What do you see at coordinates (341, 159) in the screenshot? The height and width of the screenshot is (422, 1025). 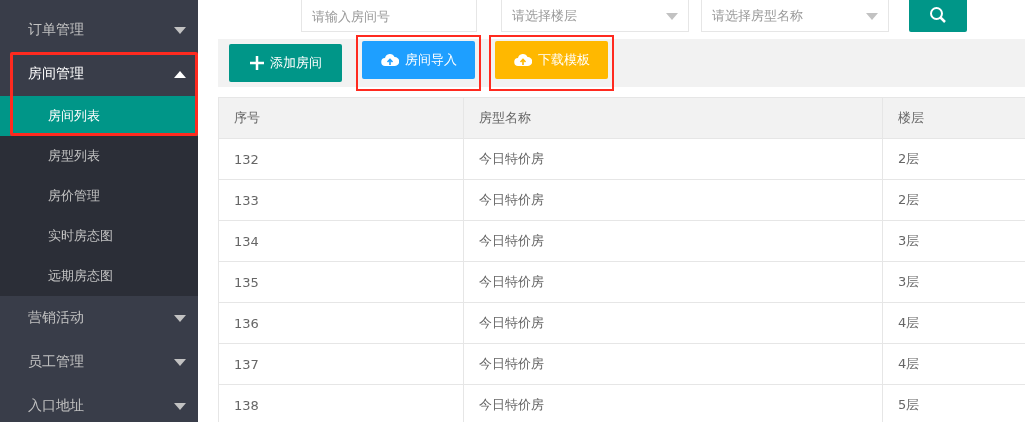 I see `table-cell: 132` at bounding box center [341, 159].